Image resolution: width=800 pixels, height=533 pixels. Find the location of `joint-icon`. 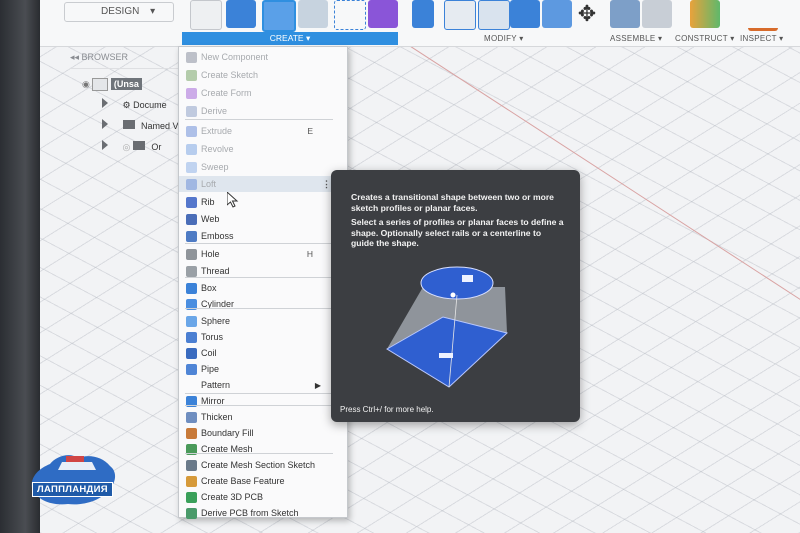

joint-icon is located at coordinates (657, 14).